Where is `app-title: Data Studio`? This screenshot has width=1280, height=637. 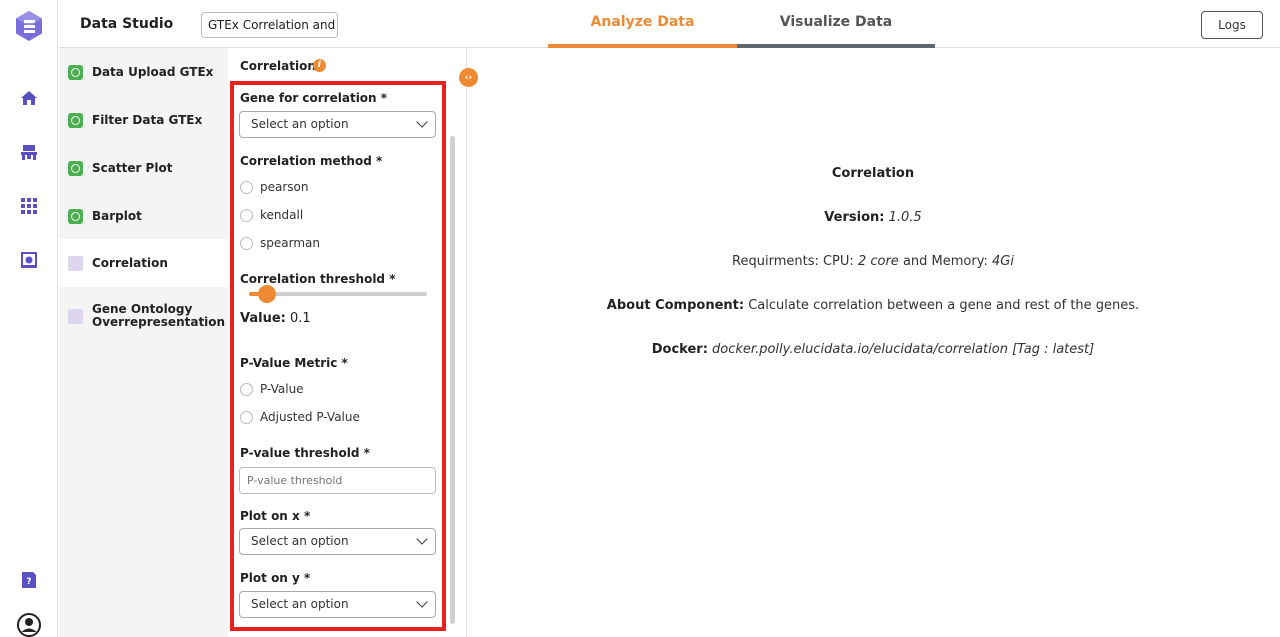
app-title: Data Studio is located at coordinates (127, 24).